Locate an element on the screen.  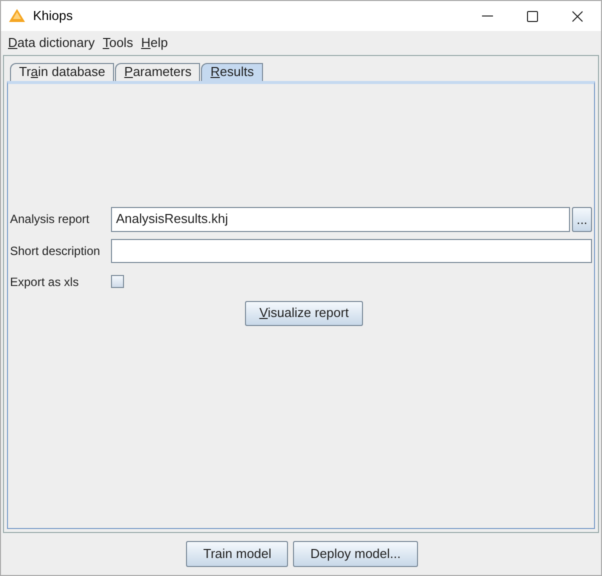
tab: Train database is located at coordinates (62, 72).